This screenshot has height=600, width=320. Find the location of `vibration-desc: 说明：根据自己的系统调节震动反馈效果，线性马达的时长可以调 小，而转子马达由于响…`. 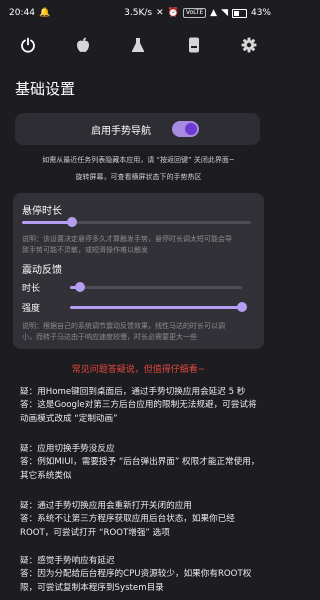

vibration-desc: 说明：根据自己的系统调节震动反馈效果，线性马达的时长可以调 小，而转子马达由于响… is located at coordinates (140, 332).